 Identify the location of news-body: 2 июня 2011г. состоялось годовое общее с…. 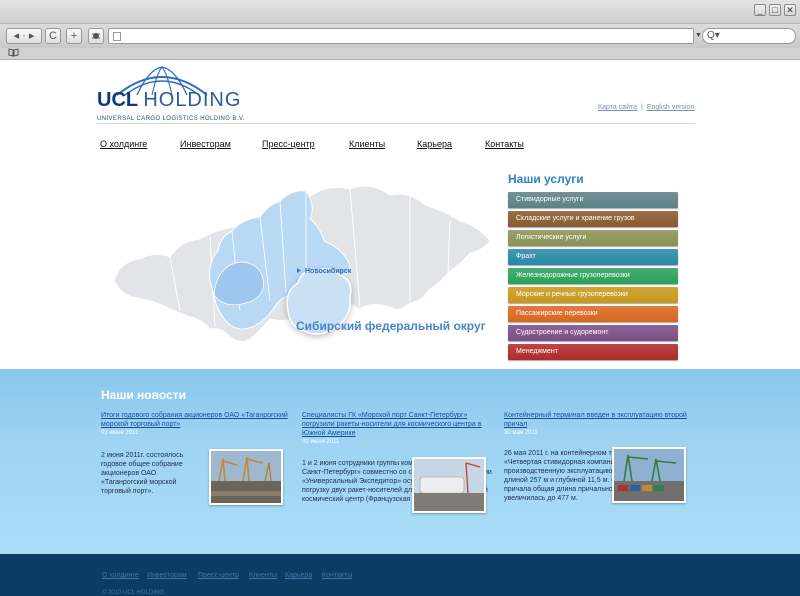
(142, 473).